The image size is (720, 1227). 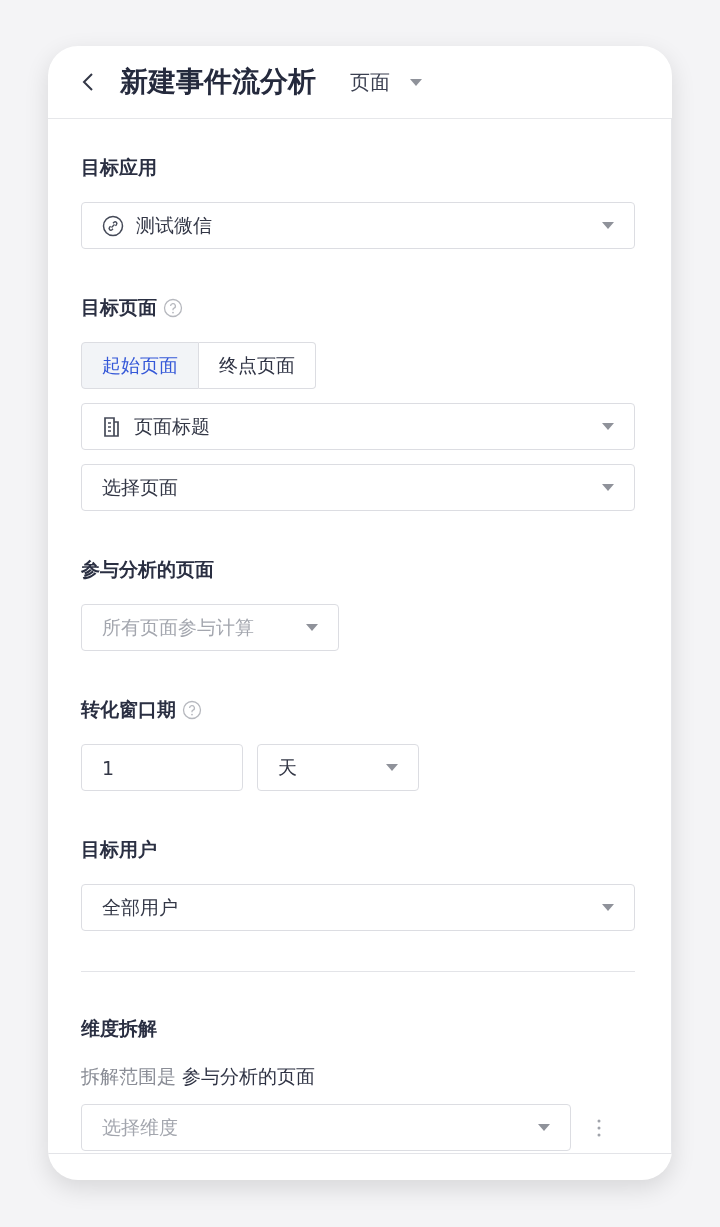 I want to click on document-icon, so click(x=112, y=426).